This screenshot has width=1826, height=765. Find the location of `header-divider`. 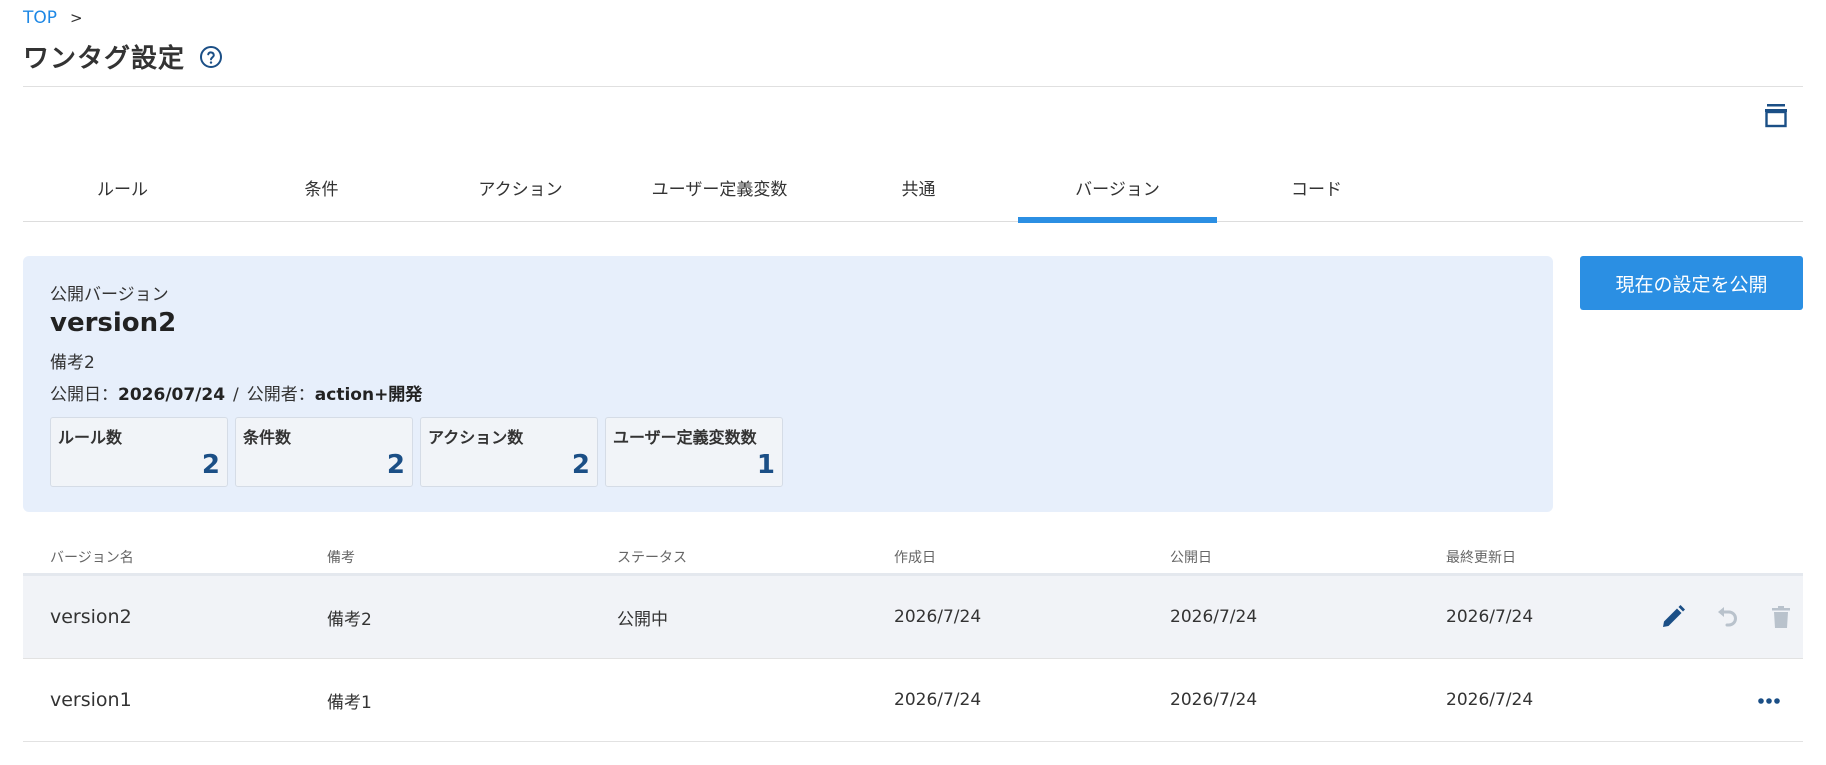

header-divider is located at coordinates (913, 86).